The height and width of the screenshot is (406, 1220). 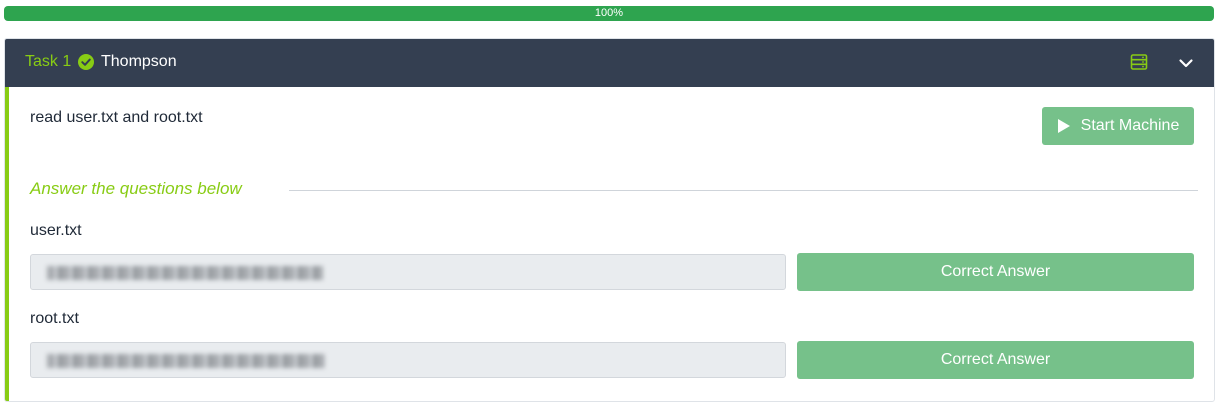 What do you see at coordinates (86, 62) in the screenshot?
I see `check-circle-icon` at bounding box center [86, 62].